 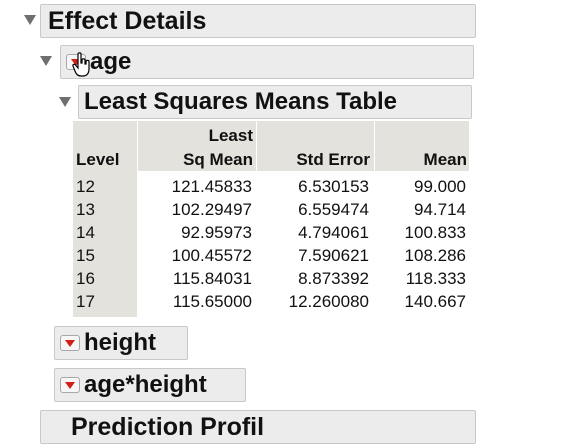 What do you see at coordinates (440, 209) in the screenshot?
I see `row-mean: 94.714` at bounding box center [440, 209].